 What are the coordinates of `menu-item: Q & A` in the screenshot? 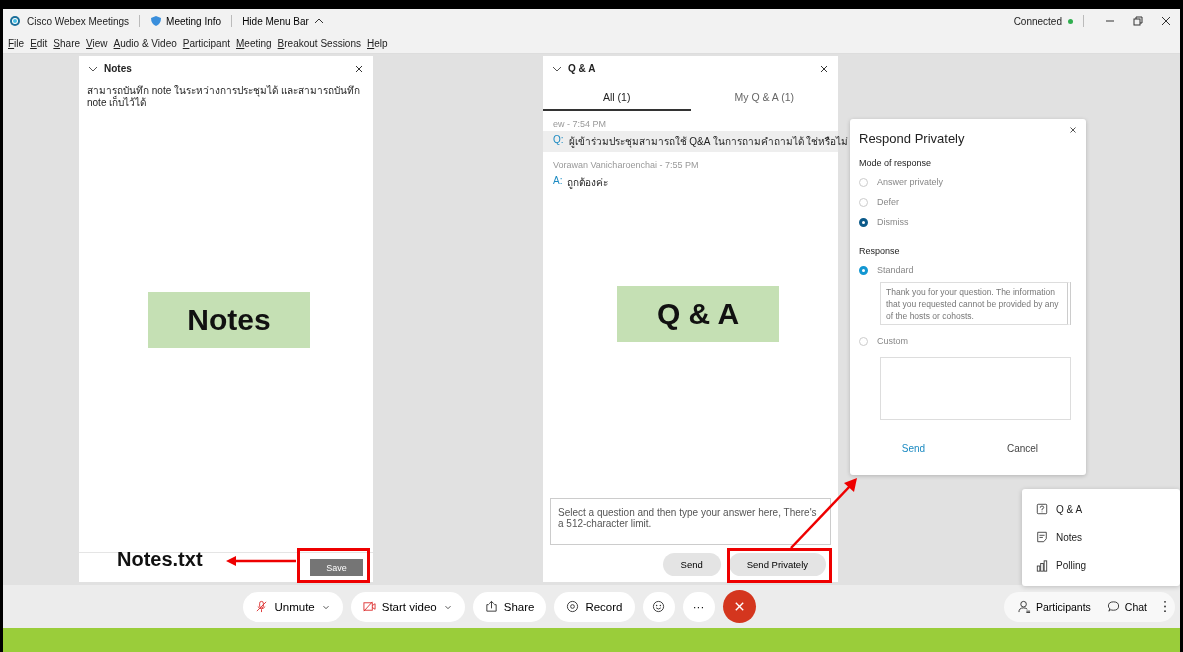 It's located at (1101, 509).